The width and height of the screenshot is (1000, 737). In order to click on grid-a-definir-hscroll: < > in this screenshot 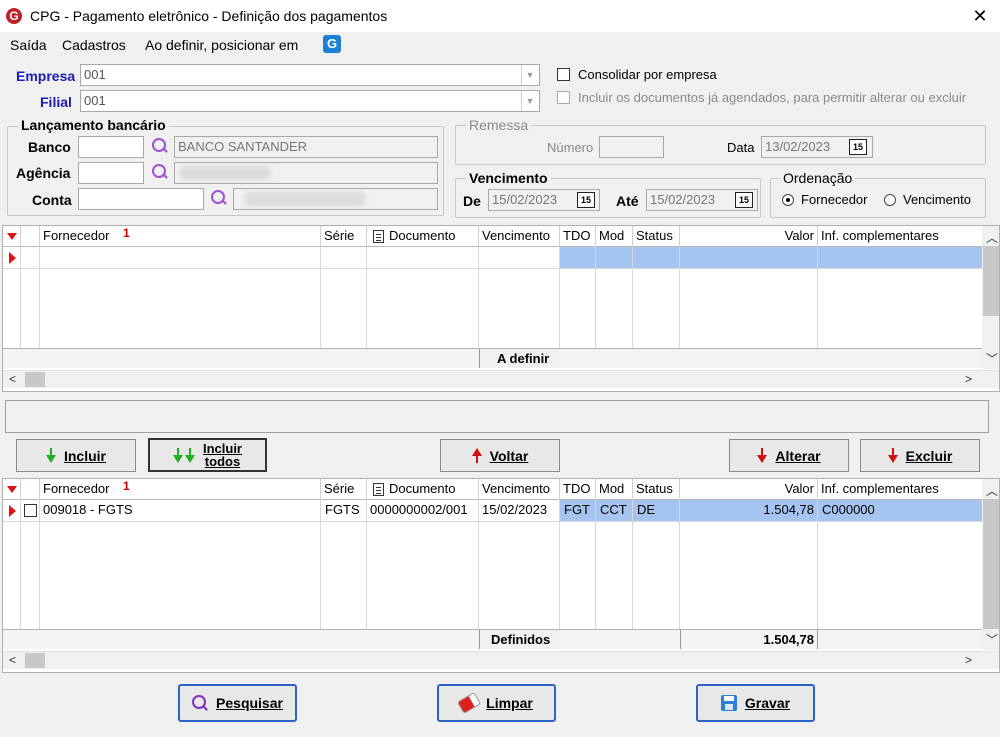, I will do `click(501, 379)`.